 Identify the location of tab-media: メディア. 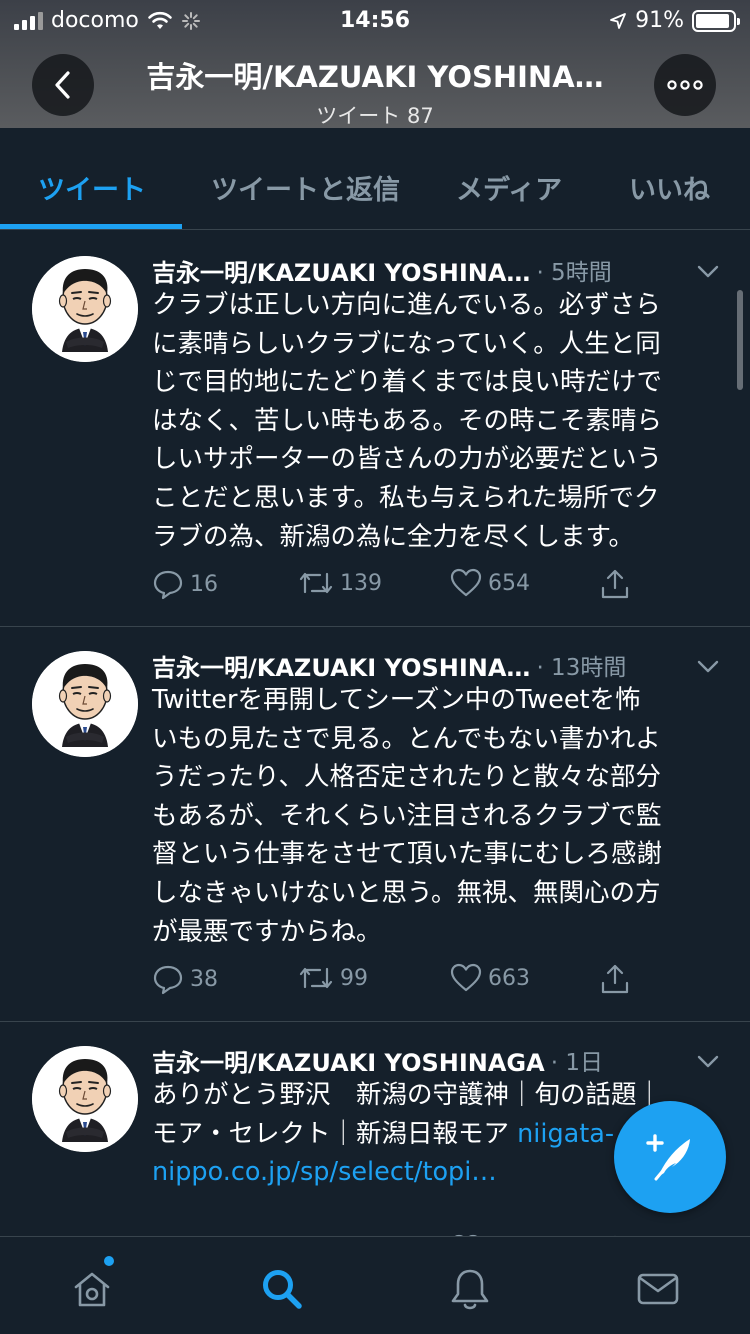
(509, 187).